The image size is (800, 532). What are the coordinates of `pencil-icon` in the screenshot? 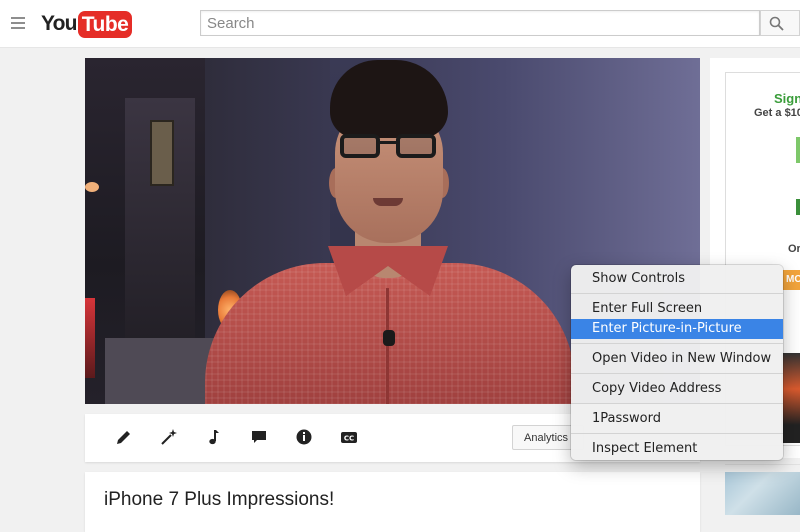 It's located at (125, 438).